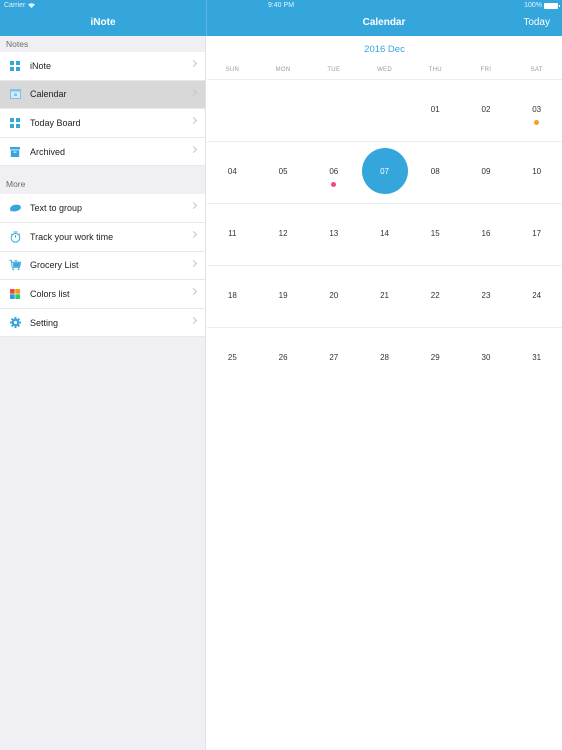  What do you see at coordinates (102, 323) in the screenshot?
I see `sidebar-item-setting: Setting` at bounding box center [102, 323].